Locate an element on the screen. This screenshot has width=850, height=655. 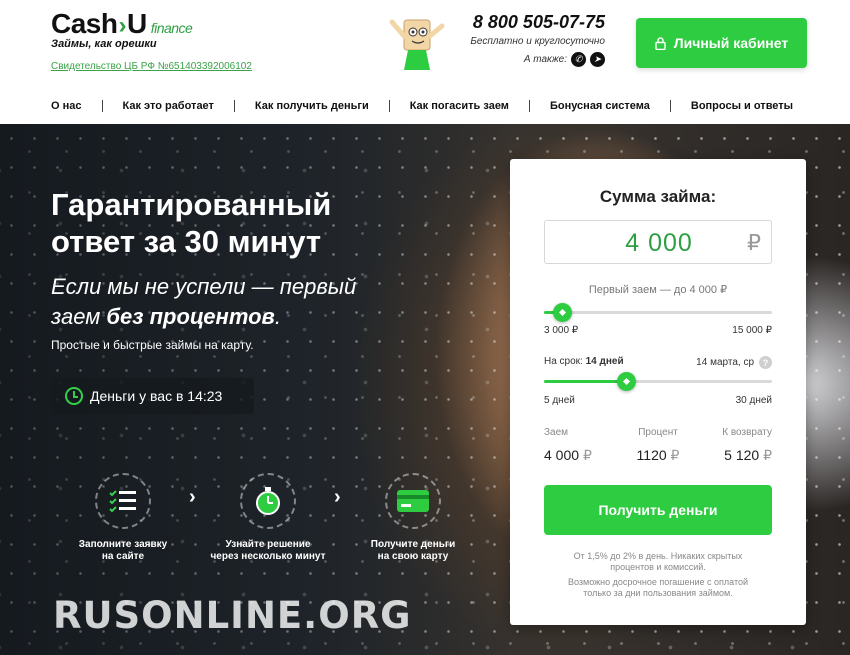
lock-icon is located at coordinates (660, 43).